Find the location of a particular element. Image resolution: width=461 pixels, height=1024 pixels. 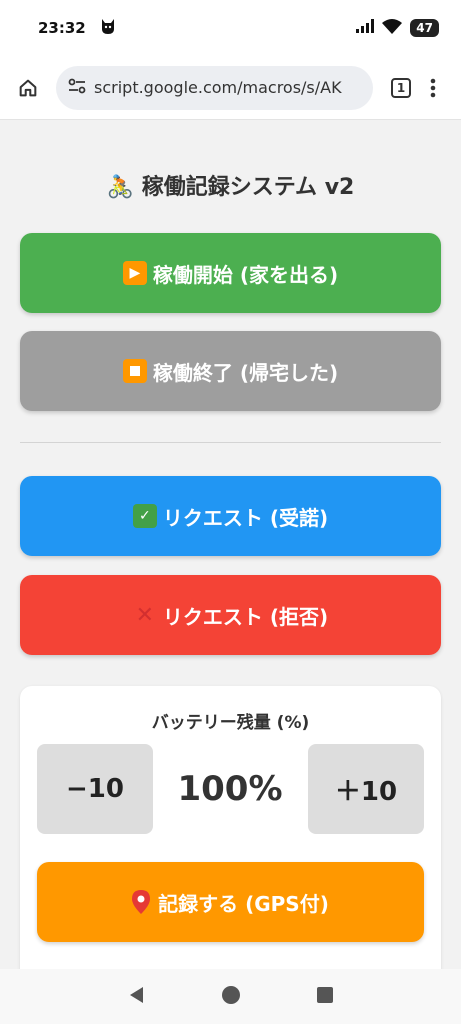

record-button: 記録する (GPS付) is located at coordinates (230, 902).